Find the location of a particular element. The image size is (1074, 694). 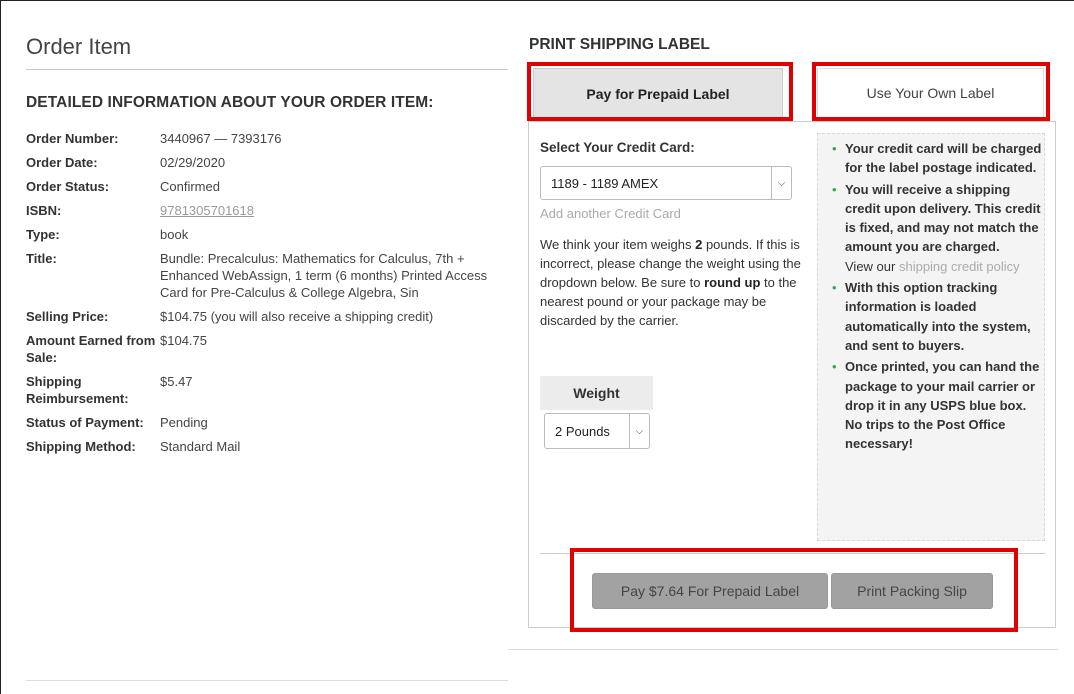

detail-value: Standard Mail is located at coordinates (200, 446).